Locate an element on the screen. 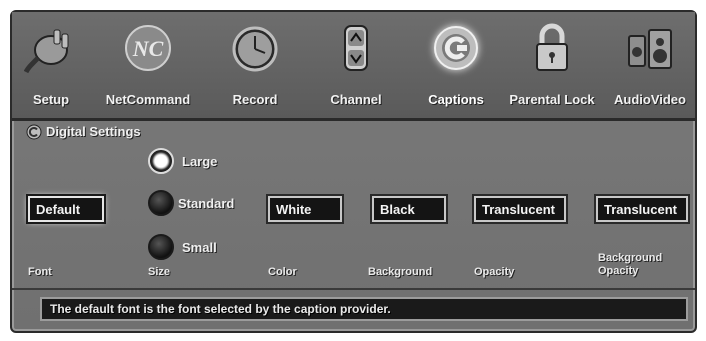  background-opacity-label-line2: Opacity is located at coordinates (618, 271).